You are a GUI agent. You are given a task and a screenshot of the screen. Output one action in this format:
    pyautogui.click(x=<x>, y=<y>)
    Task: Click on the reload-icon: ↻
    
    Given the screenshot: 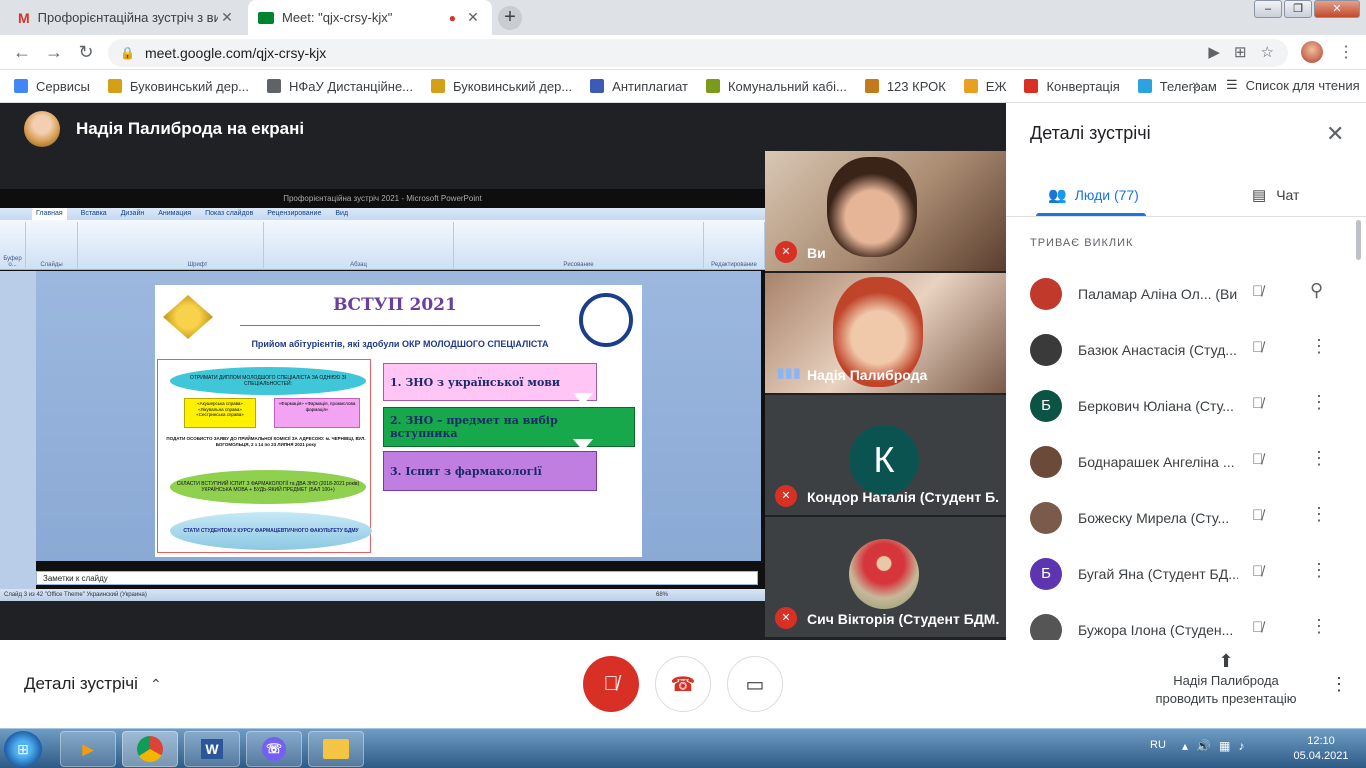 What is the action you would take?
    pyautogui.click(x=86, y=53)
    